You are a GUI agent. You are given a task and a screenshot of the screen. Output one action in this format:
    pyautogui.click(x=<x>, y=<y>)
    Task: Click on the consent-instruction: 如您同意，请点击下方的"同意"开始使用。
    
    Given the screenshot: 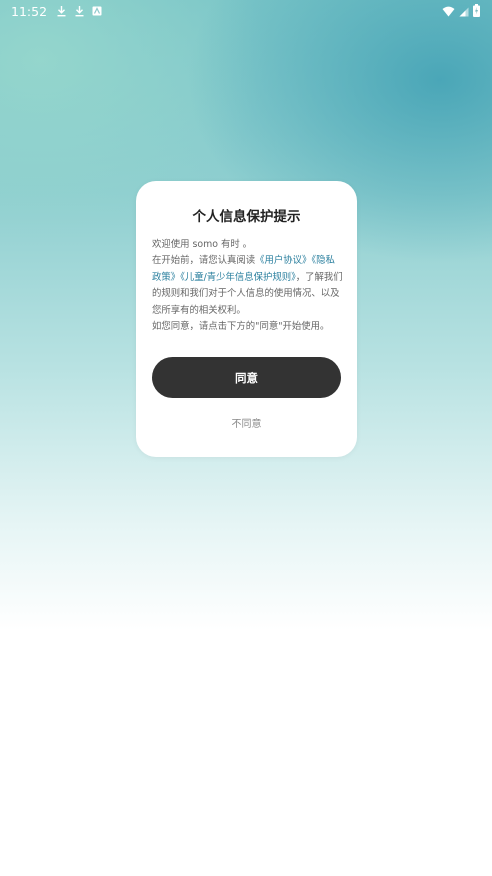 What is the action you would take?
    pyautogui.click(x=241, y=327)
    